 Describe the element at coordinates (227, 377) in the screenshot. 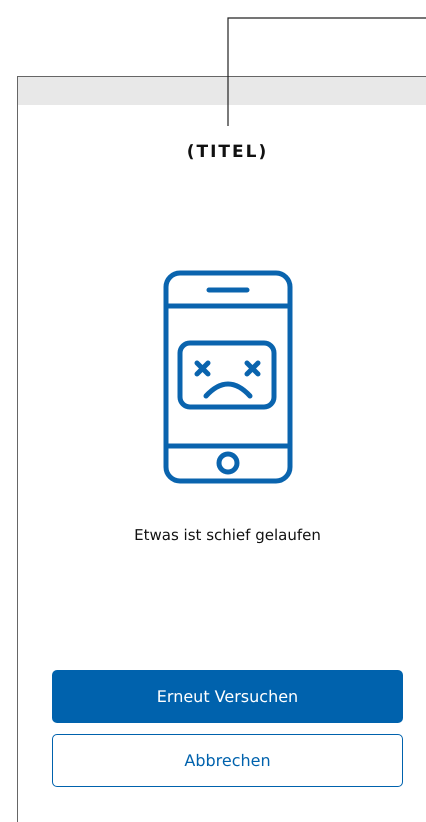

I see `sad-phone-icon` at that location.